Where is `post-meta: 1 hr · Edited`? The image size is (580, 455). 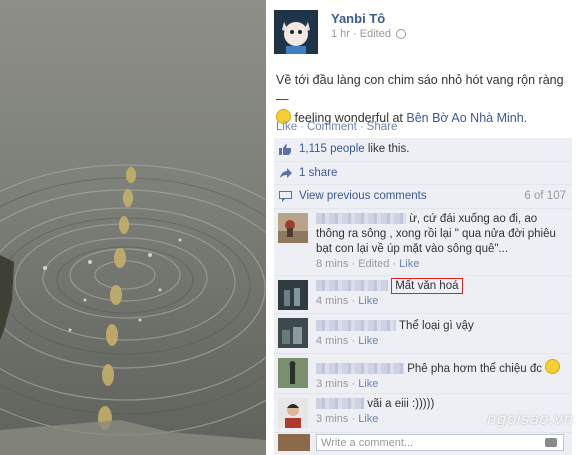
post-meta: 1 hr · Edited is located at coordinates (369, 34).